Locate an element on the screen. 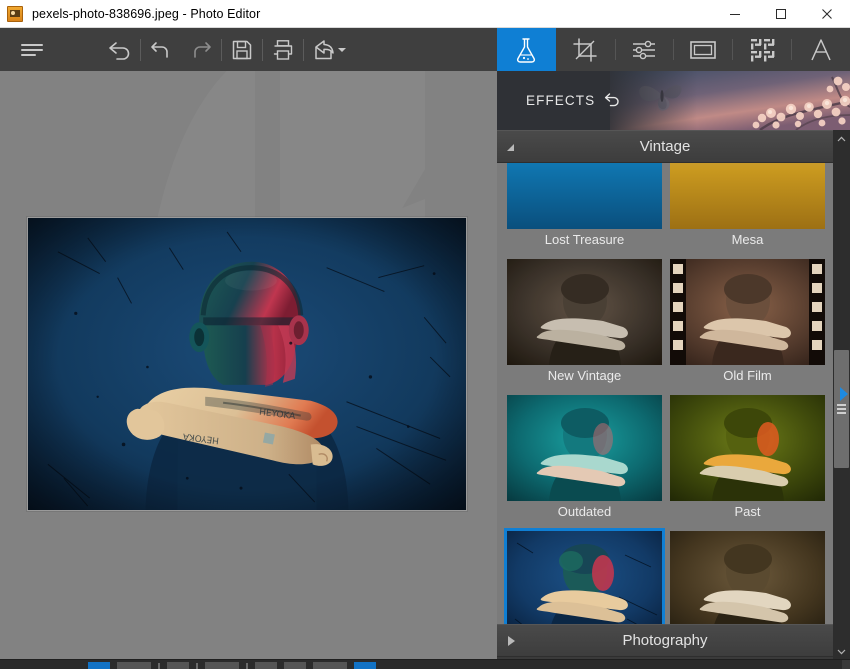 This screenshot has height=669, width=850. section-header-photography: Photography is located at coordinates (665, 640).